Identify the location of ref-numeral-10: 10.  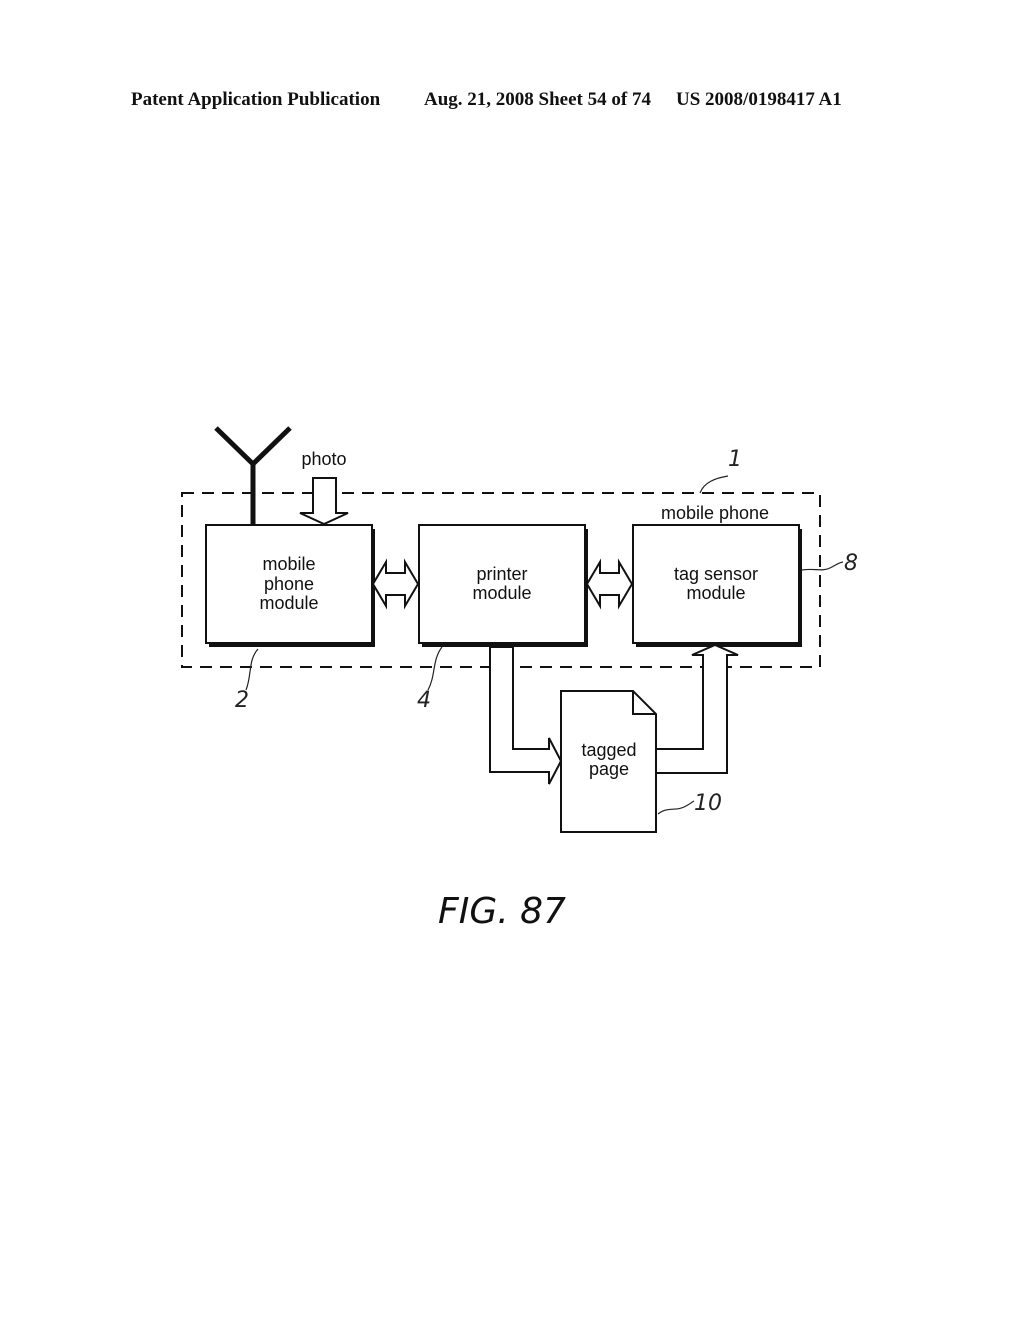
(708, 803).